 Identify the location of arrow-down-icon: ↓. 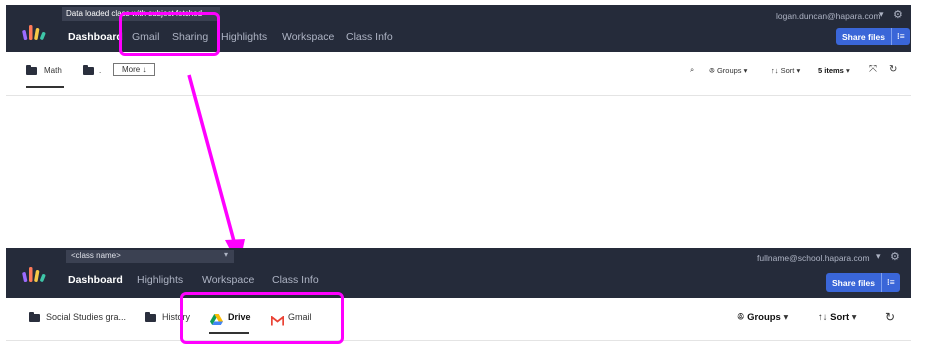
(144, 69).